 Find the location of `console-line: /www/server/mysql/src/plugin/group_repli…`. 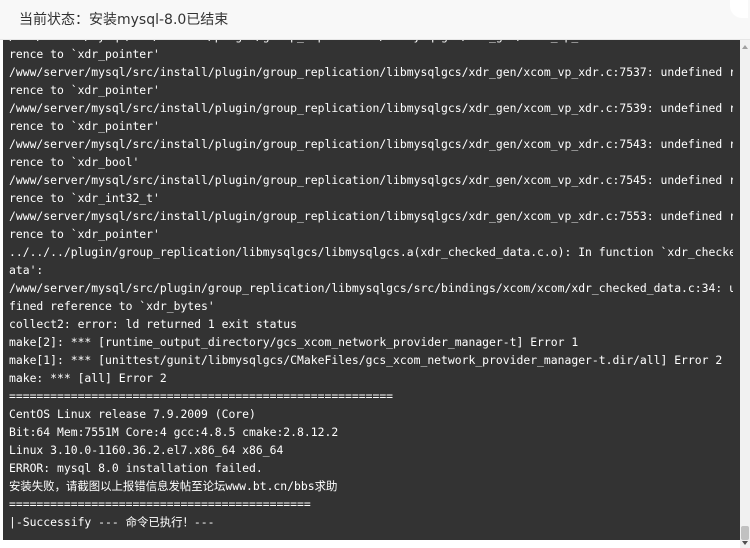

console-line: /www/server/mysql/src/plugin/group_repli… is located at coordinates (371, 288).